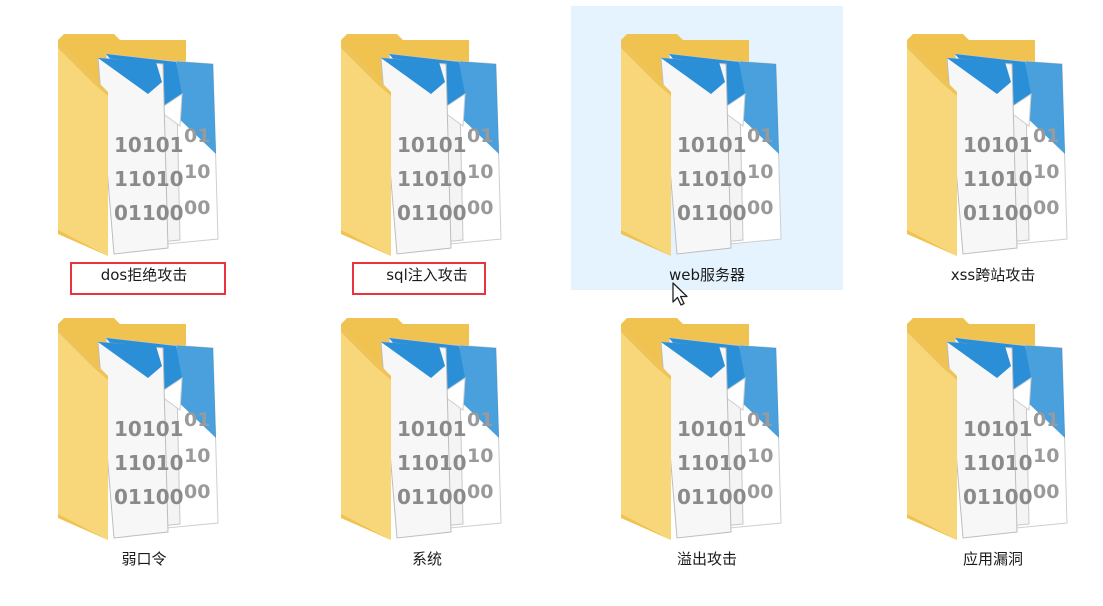  What do you see at coordinates (144, 559) in the screenshot?
I see `folder-label: 弱口令` at bounding box center [144, 559].